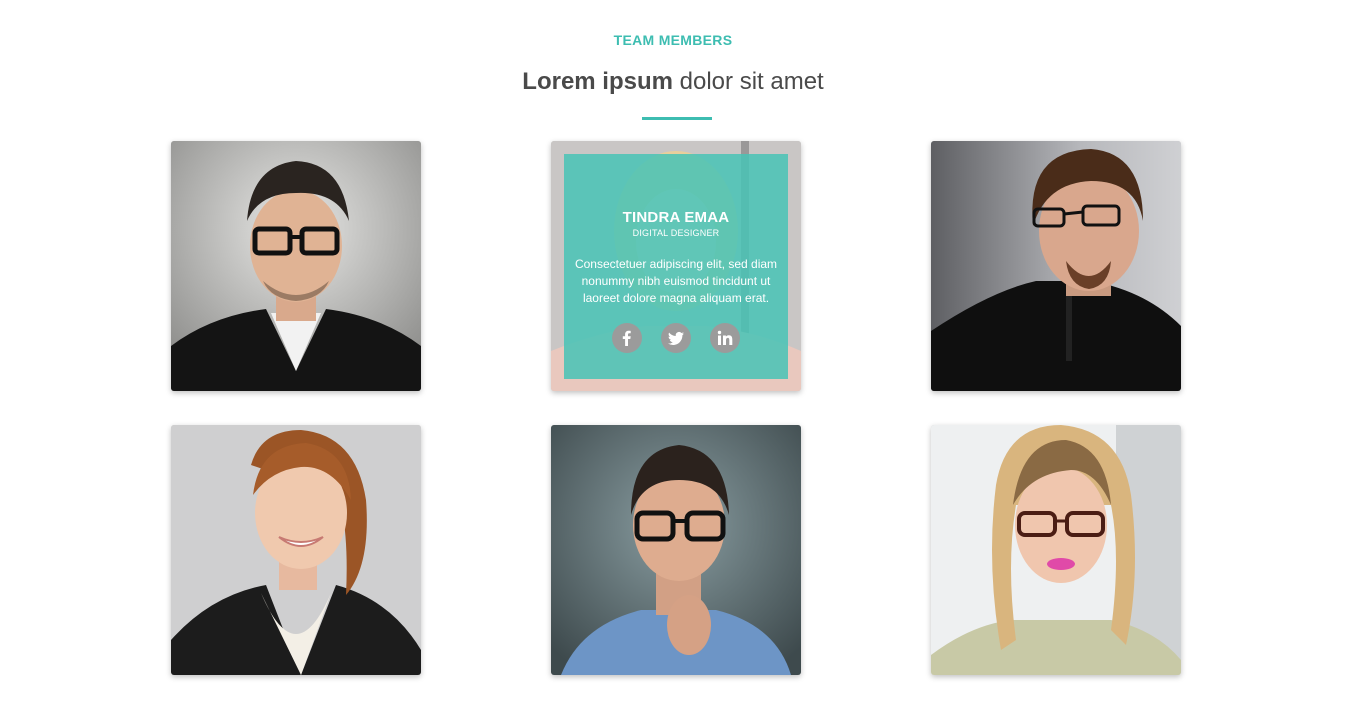  What do you see at coordinates (627, 338) in the screenshot?
I see `facebook-icon` at bounding box center [627, 338].